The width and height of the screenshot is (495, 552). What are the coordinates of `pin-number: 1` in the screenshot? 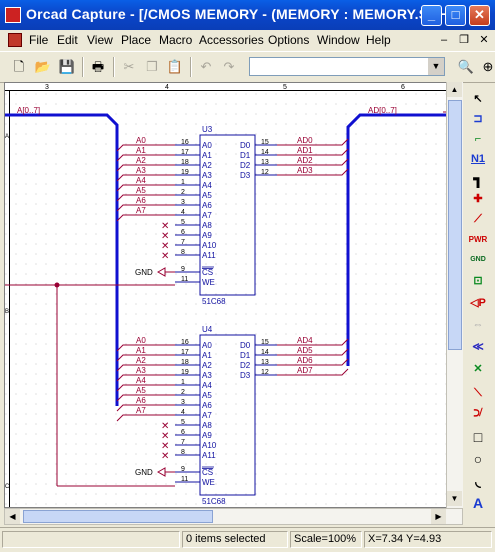 It's located at (183, 182).